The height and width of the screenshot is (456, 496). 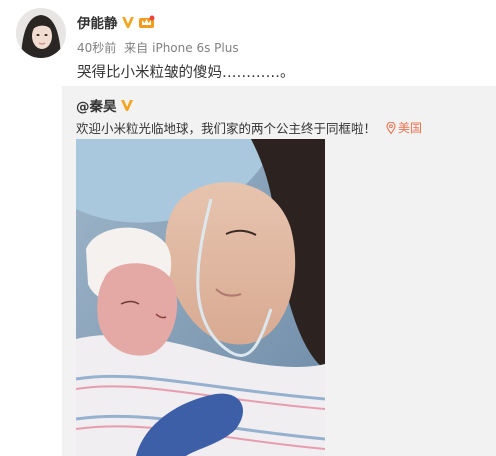 What do you see at coordinates (226, 128) in the screenshot?
I see `repost-text: 欢迎小米粒光临地球，我们家的两个公主终于同框啦！` at bounding box center [226, 128].